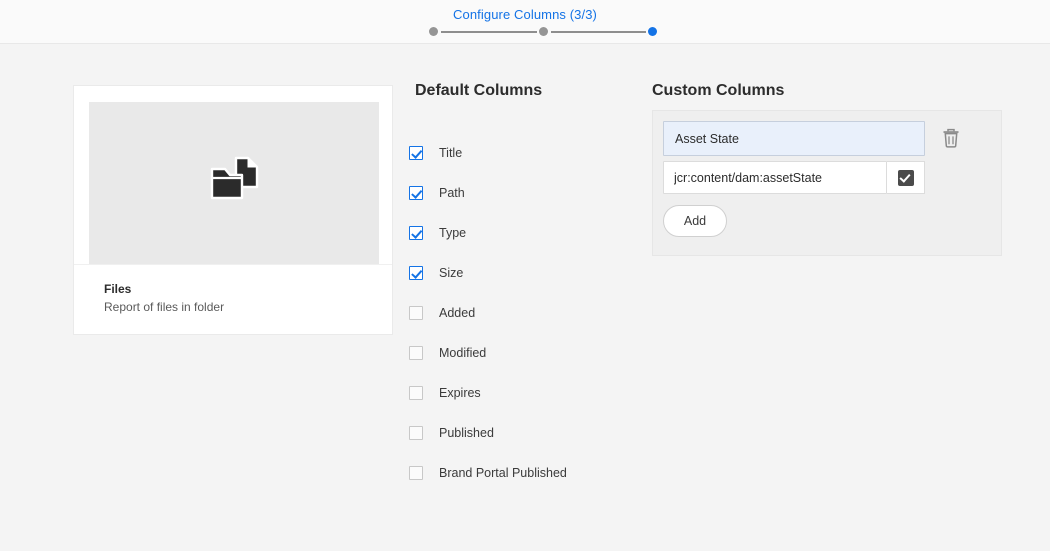  What do you see at coordinates (519, 193) in the screenshot?
I see `checkbox-row-path: Path` at bounding box center [519, 193].